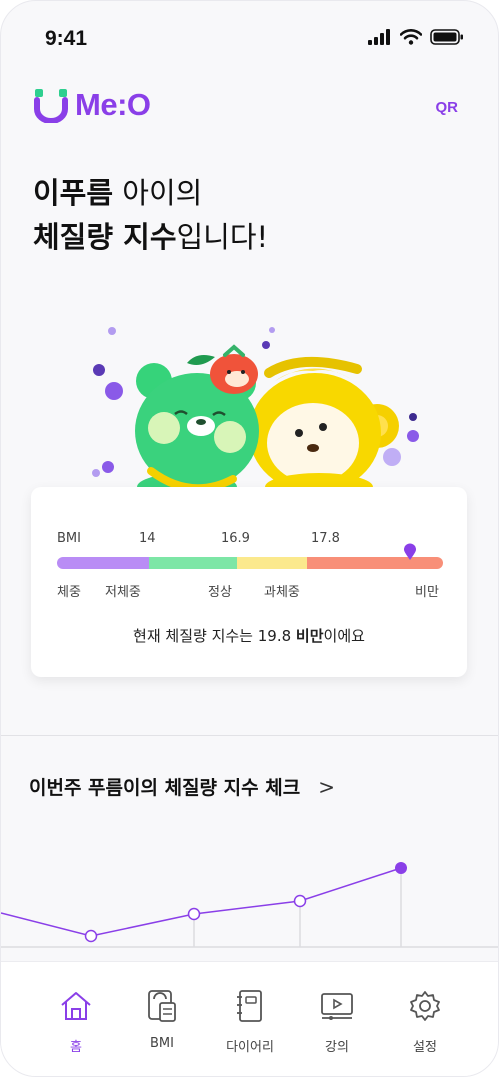  What do you see at coordinates (214, 636) in the screenshot?
I see `summary-prefix: 현재 체질량 지수는 19.8` at bounding box center [214, 636].